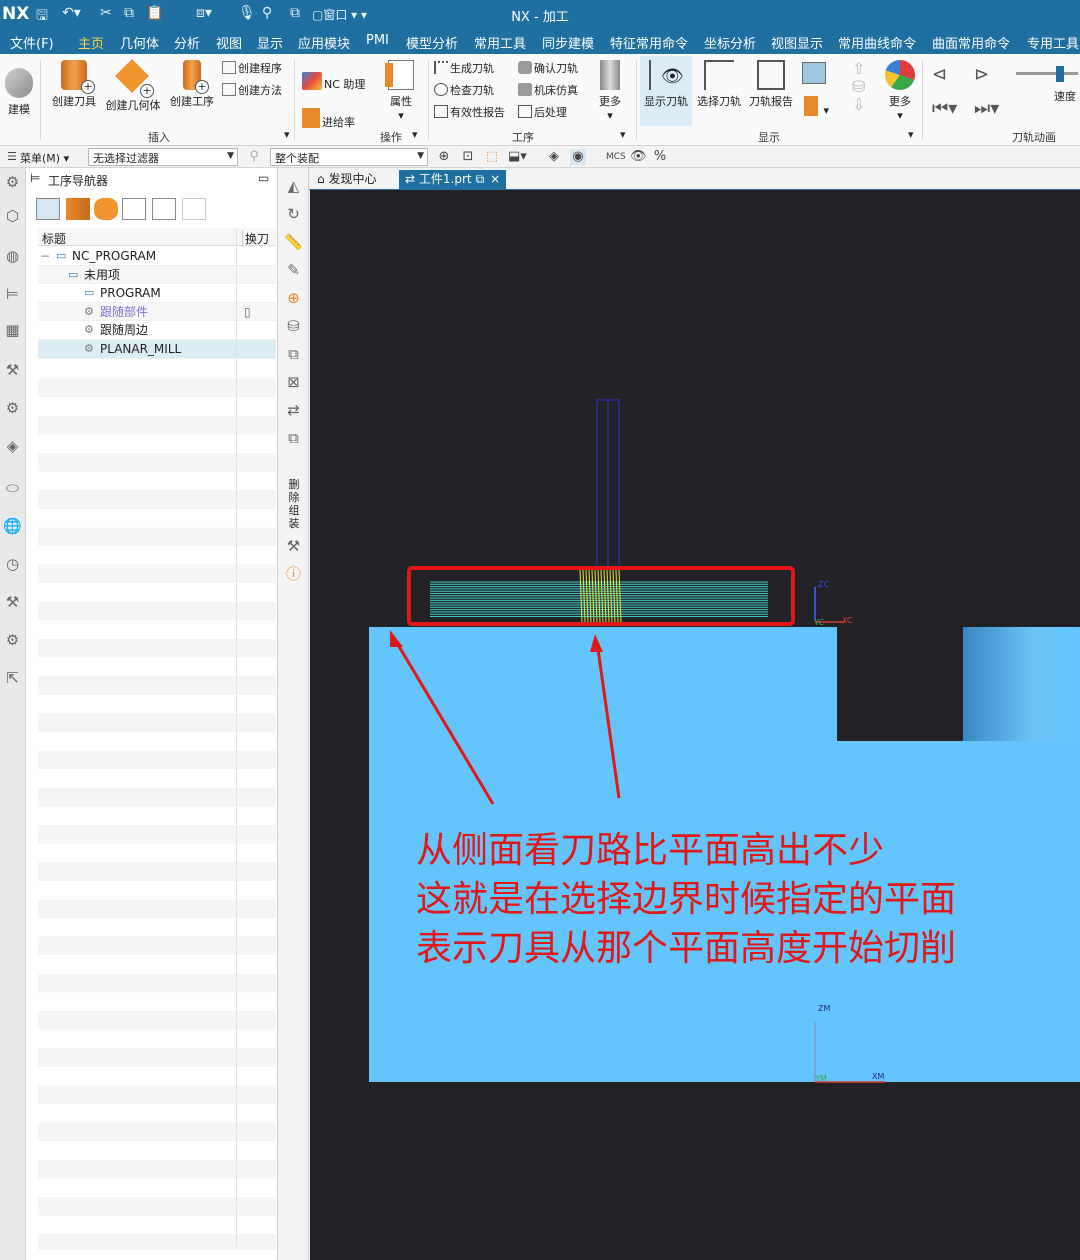  What do you see at coordinates (263, 178) in the screenshot?
I see `maximize-icon: ▭` at bounding box center [263, 178].